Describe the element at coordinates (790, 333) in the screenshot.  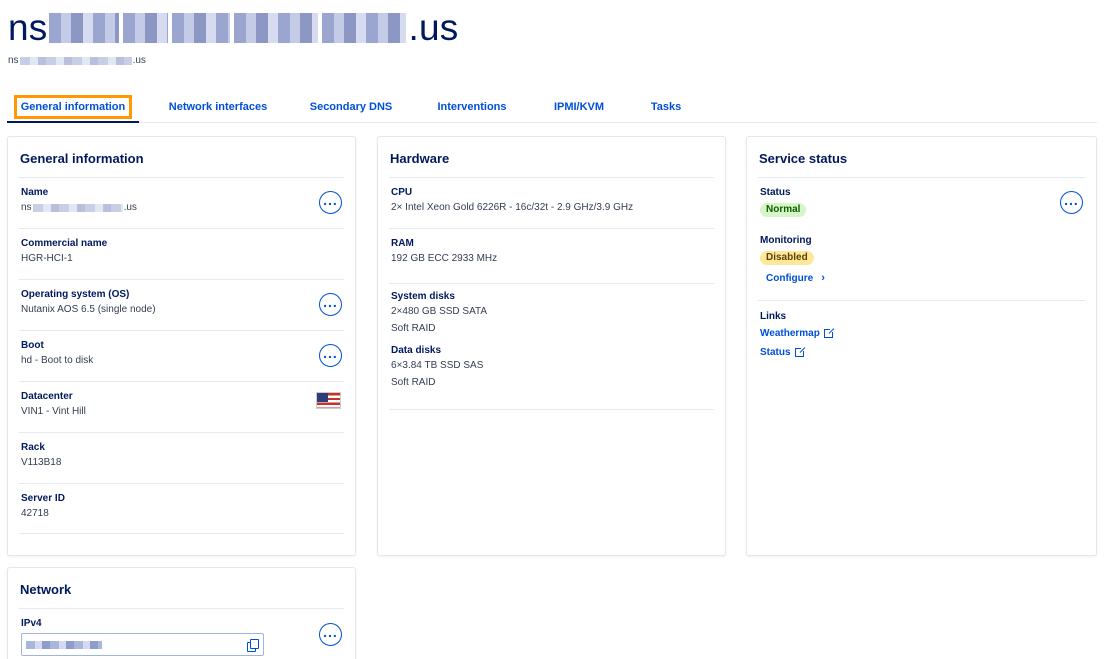
I see `weathermap-label: Weathermap` at that location.